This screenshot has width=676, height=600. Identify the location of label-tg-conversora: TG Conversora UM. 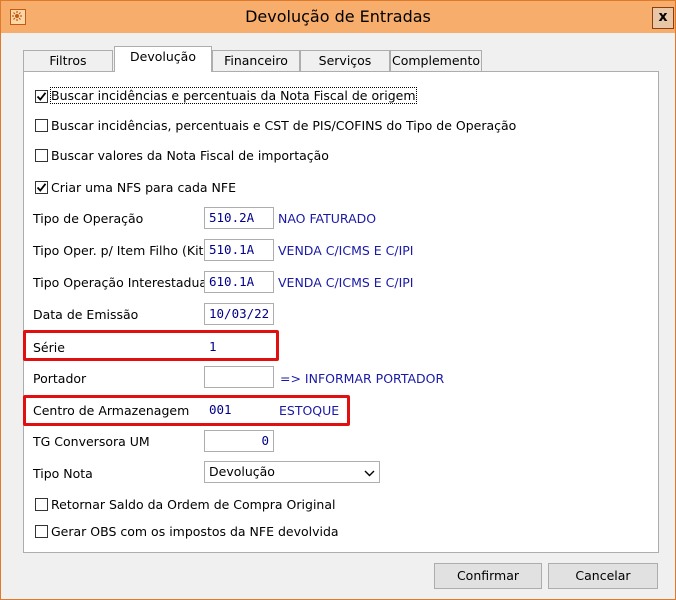
(91, 441).